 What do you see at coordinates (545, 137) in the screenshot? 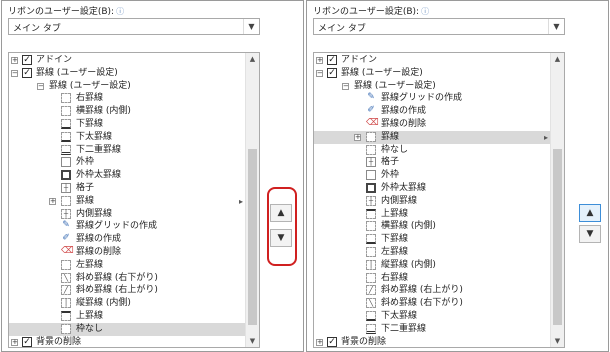
I see `submenu-arrow-icon: ▸` at bounding box center [545, 137].